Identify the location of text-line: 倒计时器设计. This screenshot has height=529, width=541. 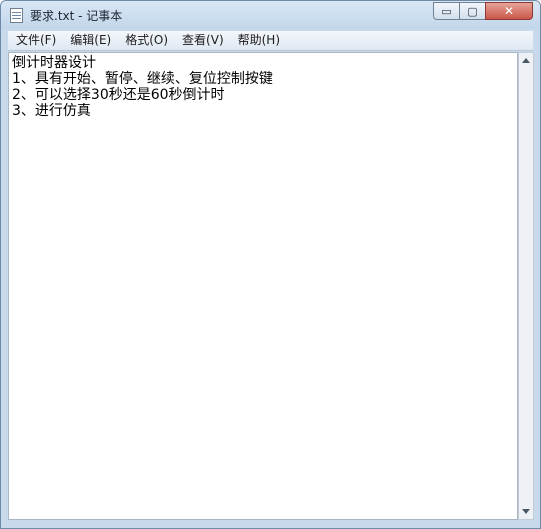
(54, 63).